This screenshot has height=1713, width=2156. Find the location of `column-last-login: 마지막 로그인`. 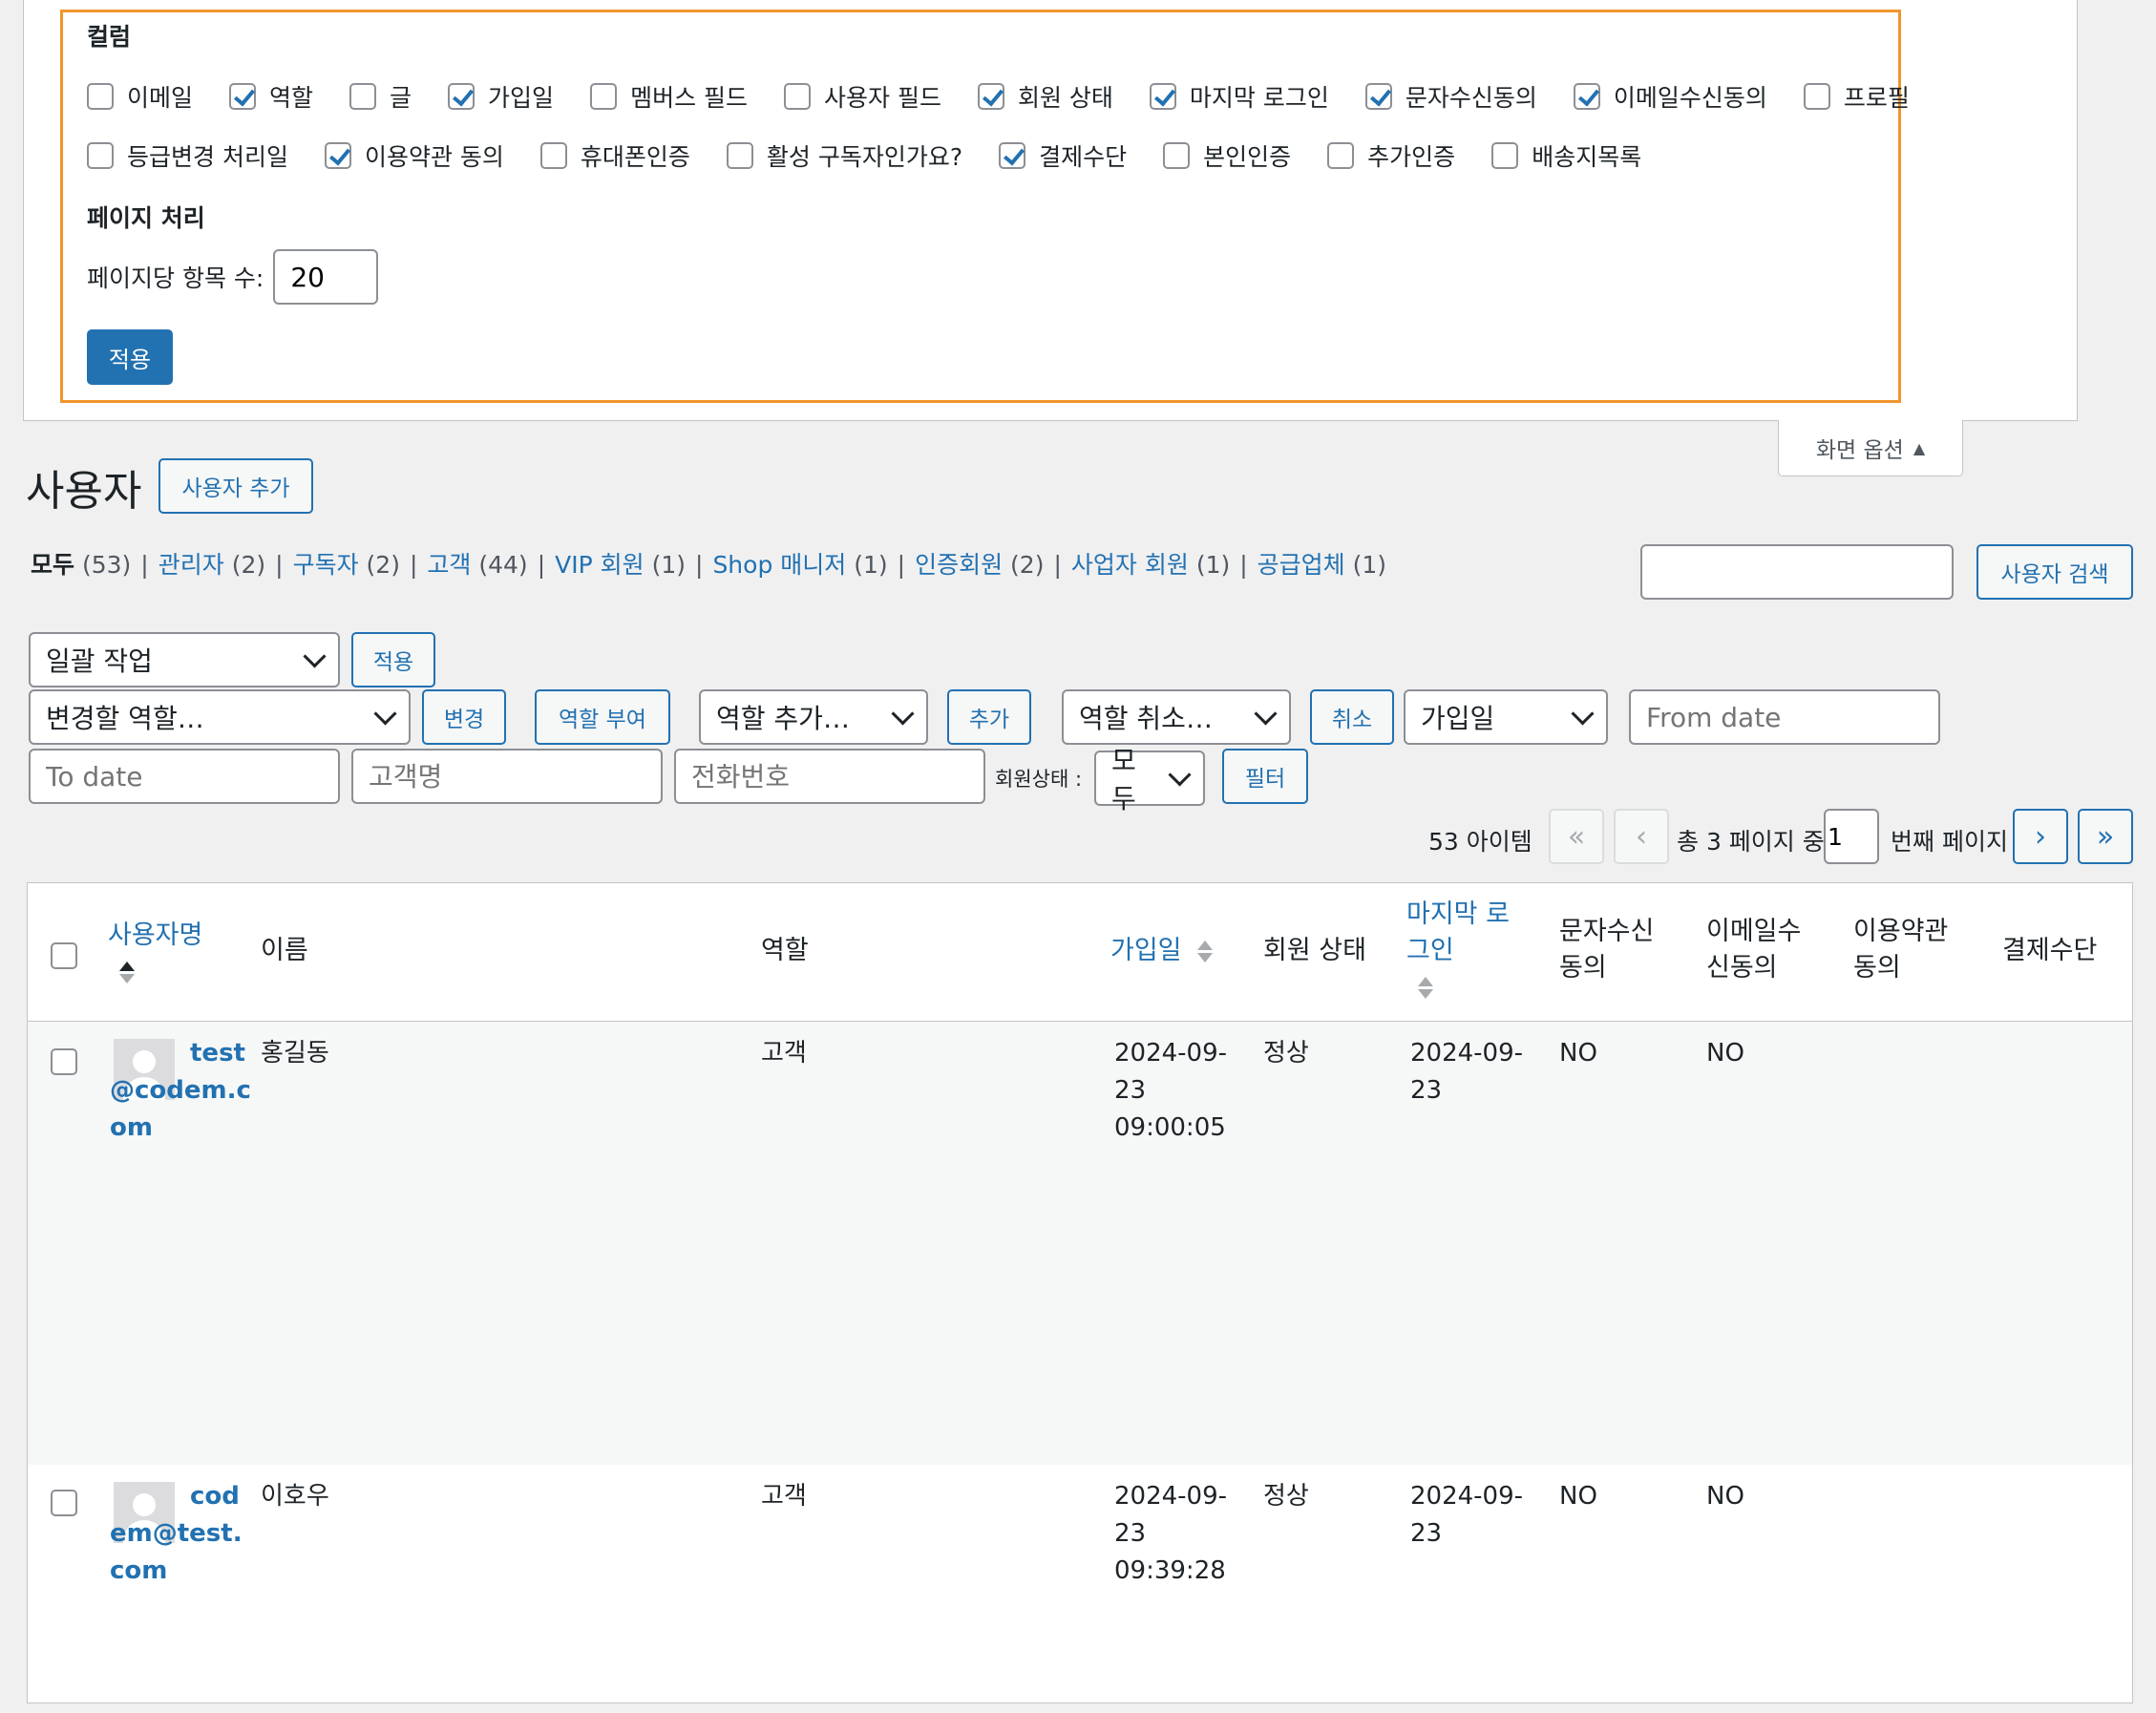

column-last-login: 마지막 로그인 is located at coordinates (1461, 951).